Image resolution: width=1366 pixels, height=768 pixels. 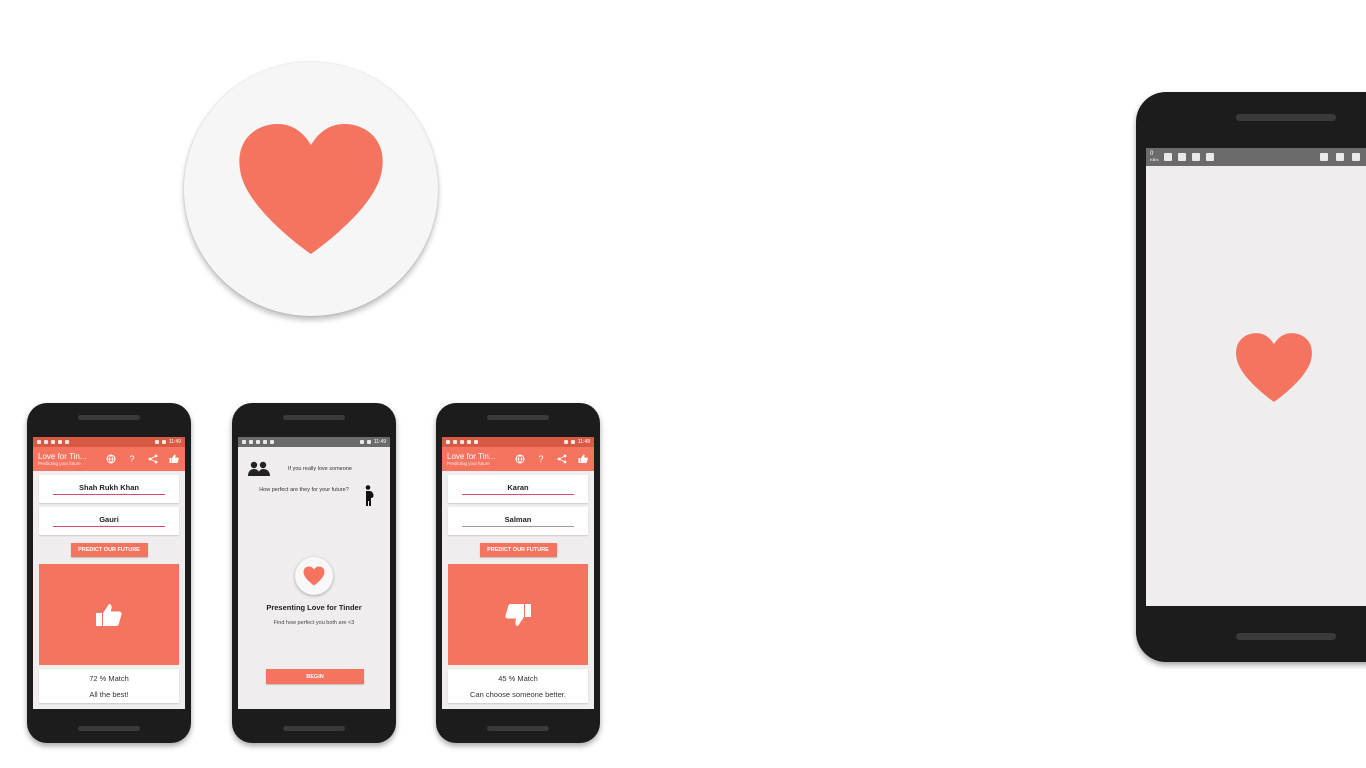 I want to click on first-name-input: Karan, so click(x=518, y=489).